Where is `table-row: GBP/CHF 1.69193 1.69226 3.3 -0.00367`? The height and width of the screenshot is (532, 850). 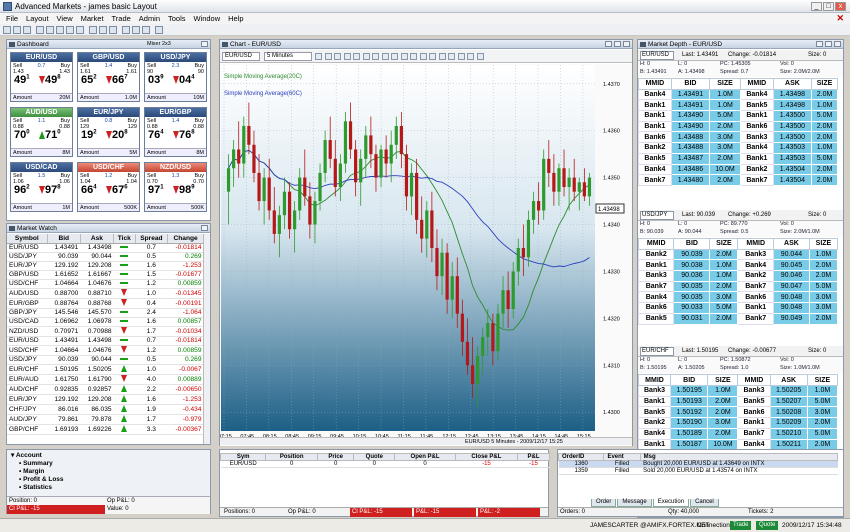 table-row: GBP/CHF 1.69193 1.69226 3.3 -0.00367 is located at coordinates (105, 429).